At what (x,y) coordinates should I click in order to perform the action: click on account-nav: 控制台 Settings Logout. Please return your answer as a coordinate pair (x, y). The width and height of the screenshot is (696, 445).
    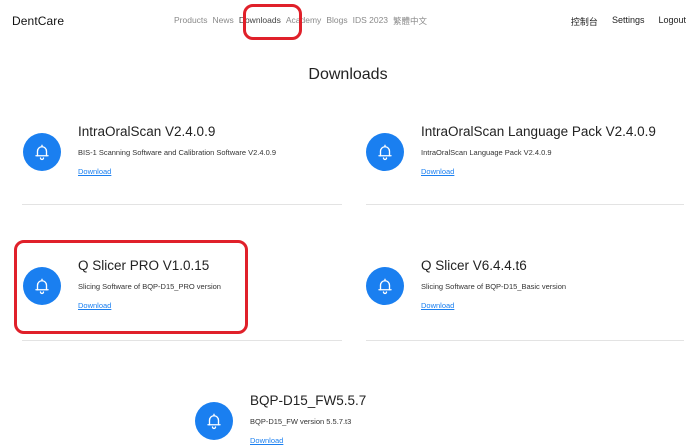
    Looking at the image, I should click on (628, 21).